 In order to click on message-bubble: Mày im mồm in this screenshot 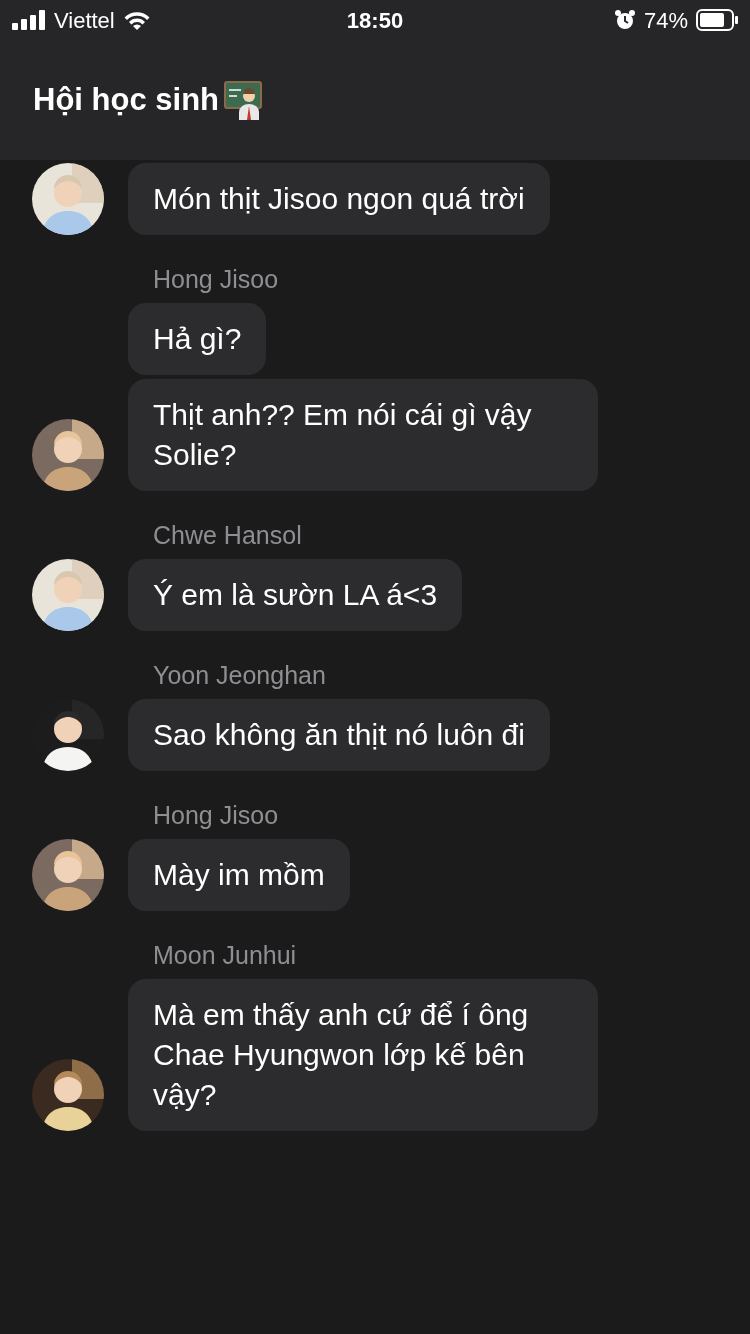, I will do `click(239, 875)`.